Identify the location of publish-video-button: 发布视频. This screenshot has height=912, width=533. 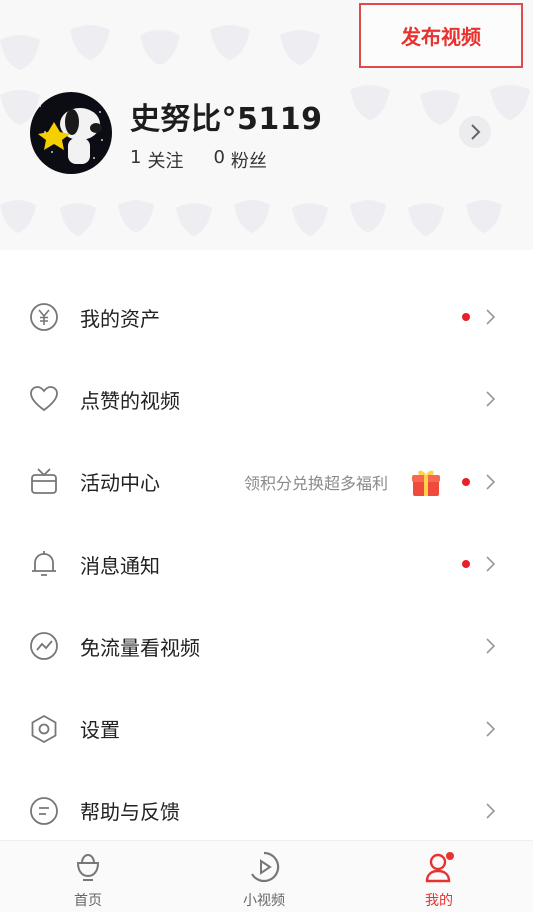
(441, 35).